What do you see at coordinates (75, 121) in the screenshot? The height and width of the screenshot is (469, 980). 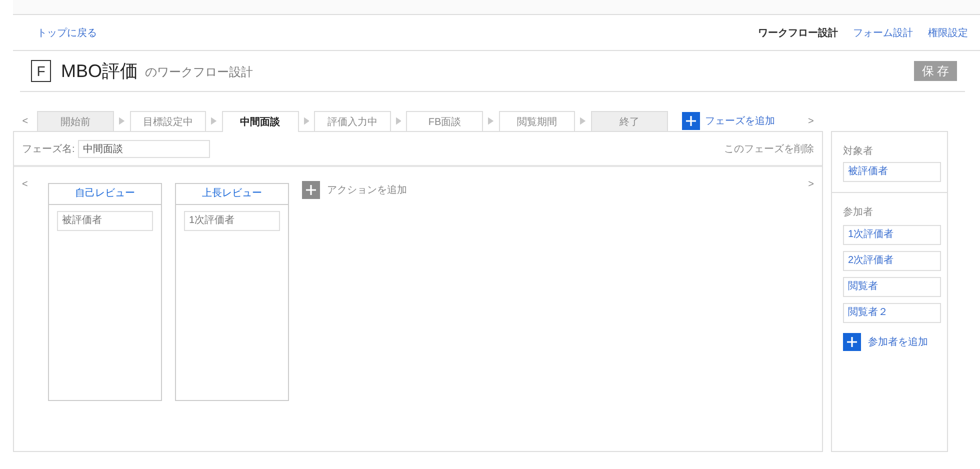 I see `phase-tab: 開始前` at bounding box center [75, 121].